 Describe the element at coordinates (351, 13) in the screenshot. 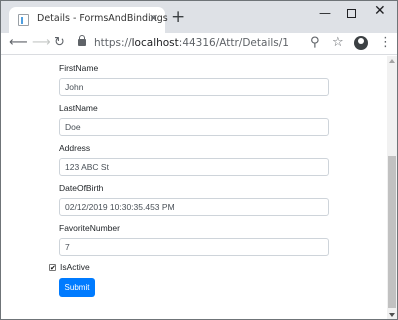

I see `maximize-icon` at that location.